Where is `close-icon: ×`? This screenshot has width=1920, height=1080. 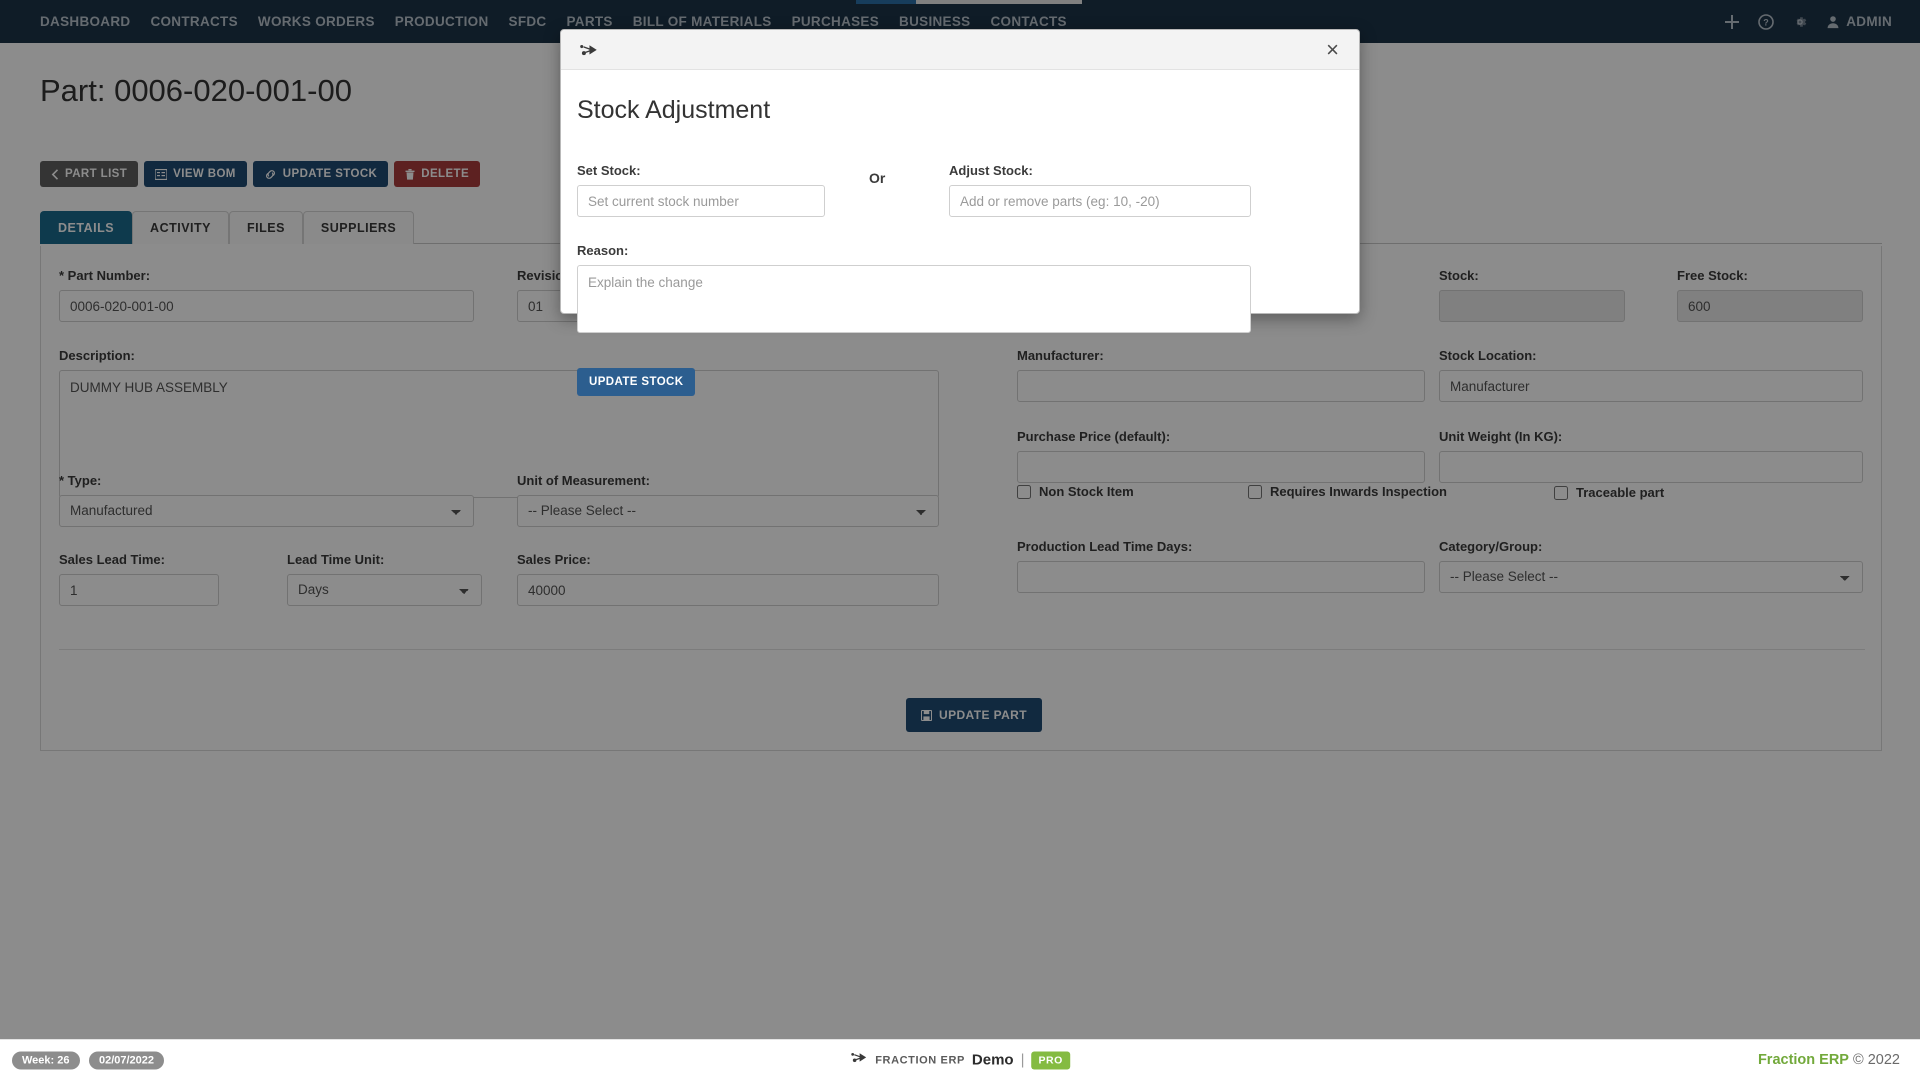
close-icon: × is located at coordinates (1332, 49).